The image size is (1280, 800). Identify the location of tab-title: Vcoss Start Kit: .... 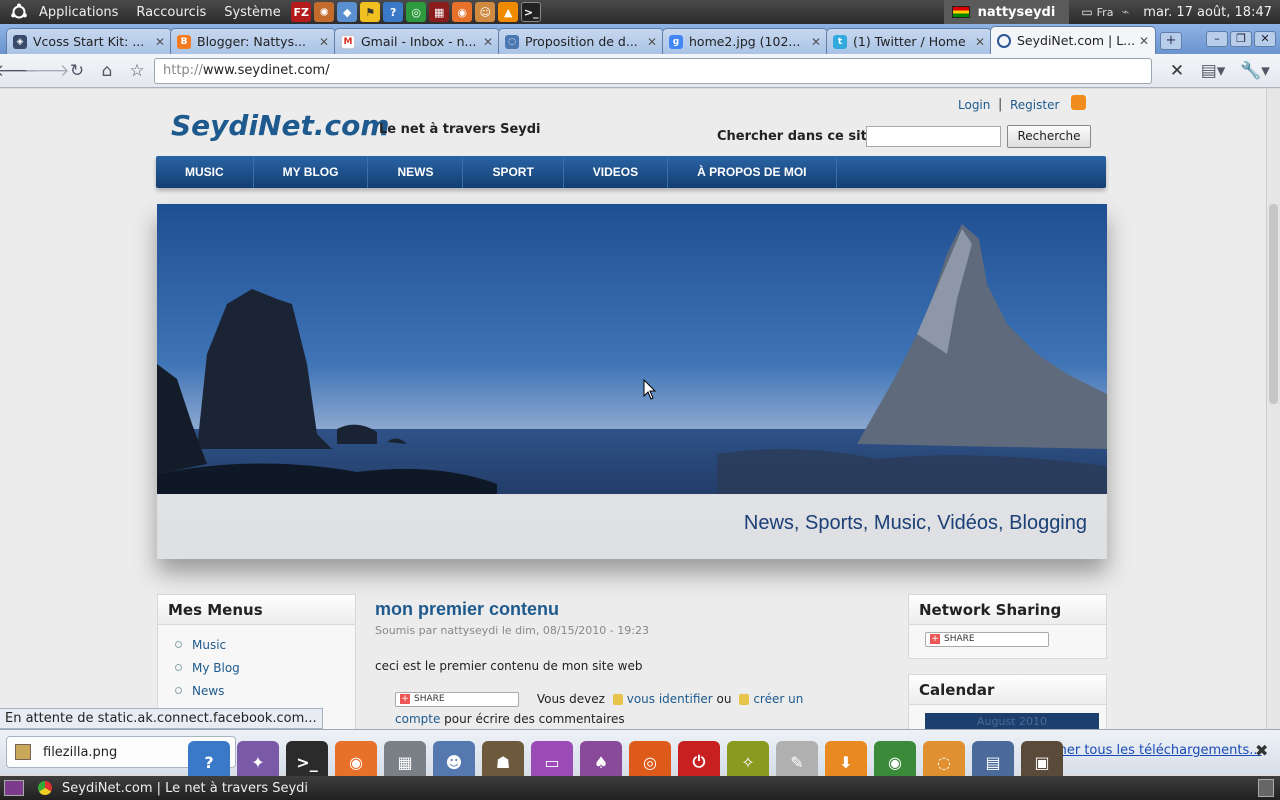
(89, 41).